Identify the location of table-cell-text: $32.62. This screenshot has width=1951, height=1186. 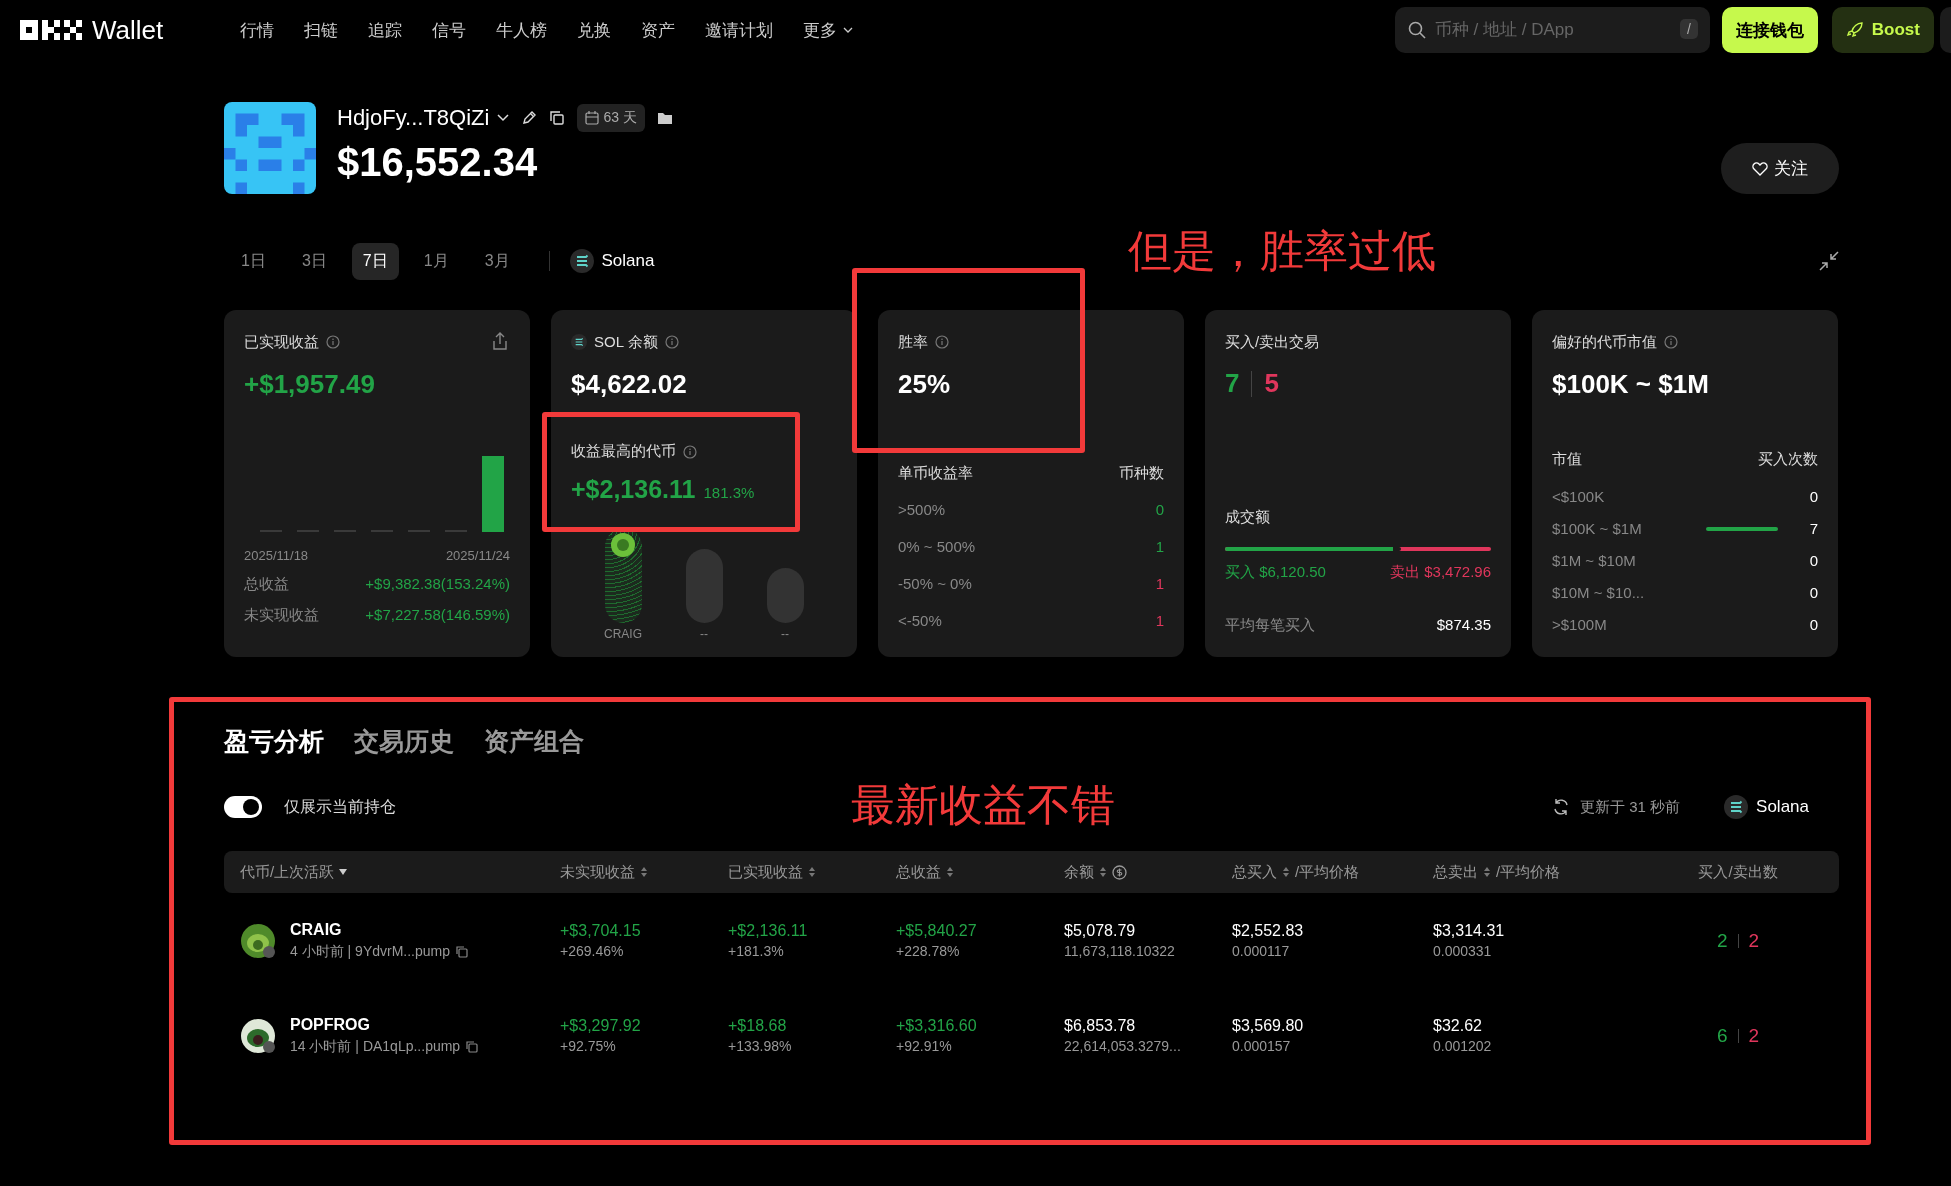
(1458, 1026).